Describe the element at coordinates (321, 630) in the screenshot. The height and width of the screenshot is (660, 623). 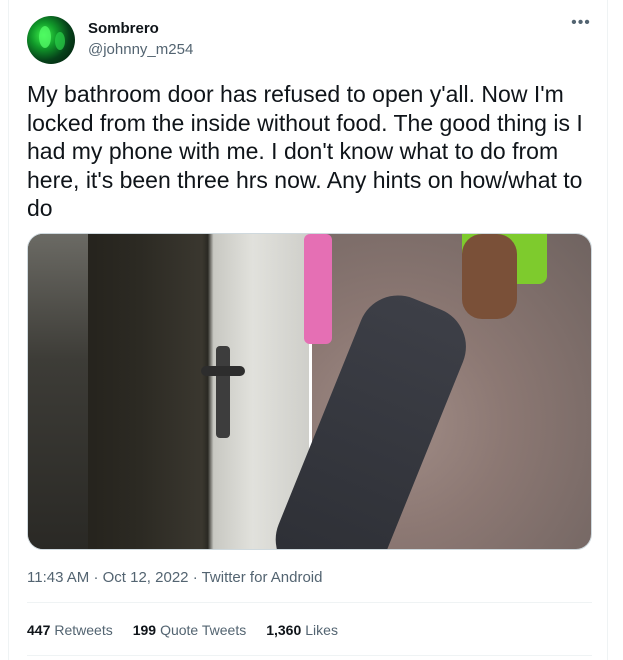
I see `likes-label: Likes` at that location.